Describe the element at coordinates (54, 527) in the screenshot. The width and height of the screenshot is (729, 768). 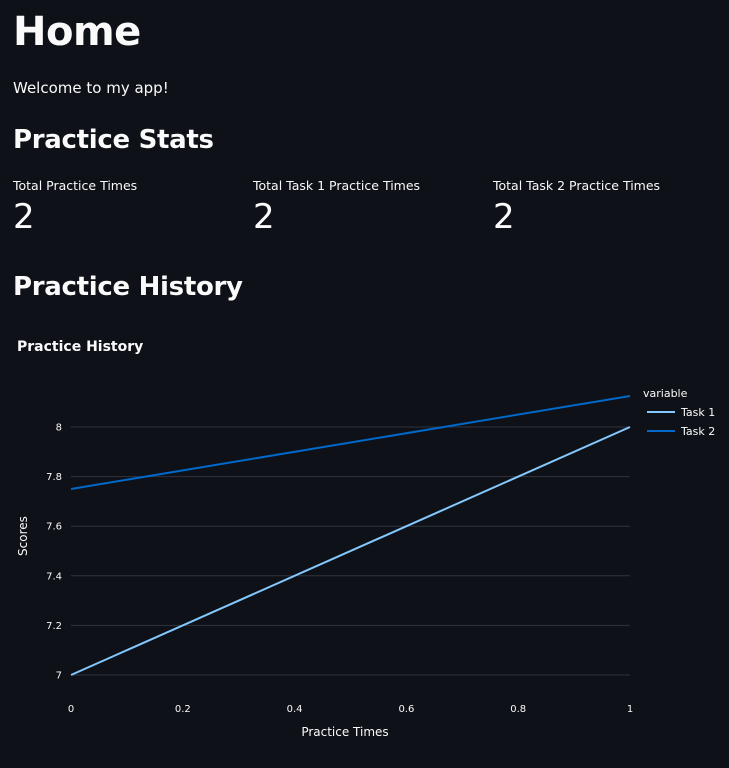
I see `y-tick-label: 7.6` at that location.